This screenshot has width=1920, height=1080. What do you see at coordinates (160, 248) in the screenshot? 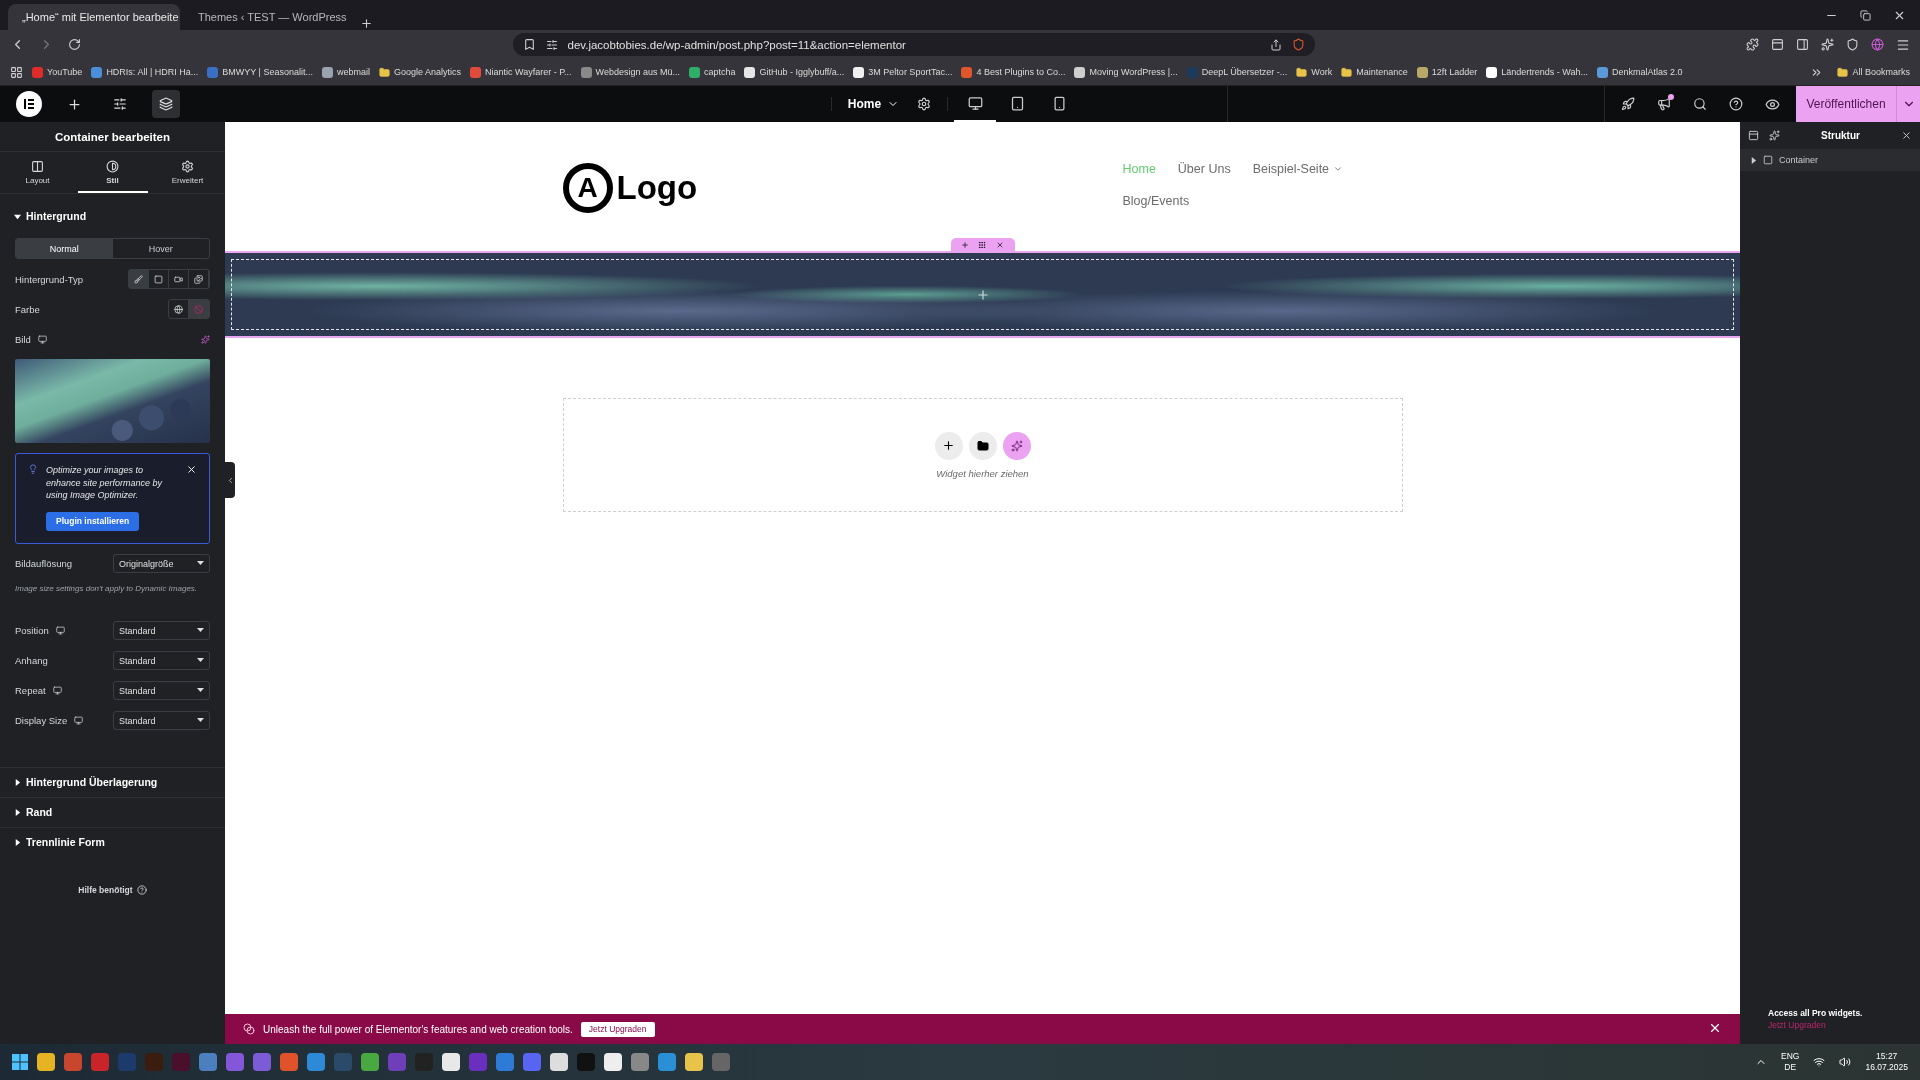
I see `state-toggle: Hover` at bounding box center [160, 248].